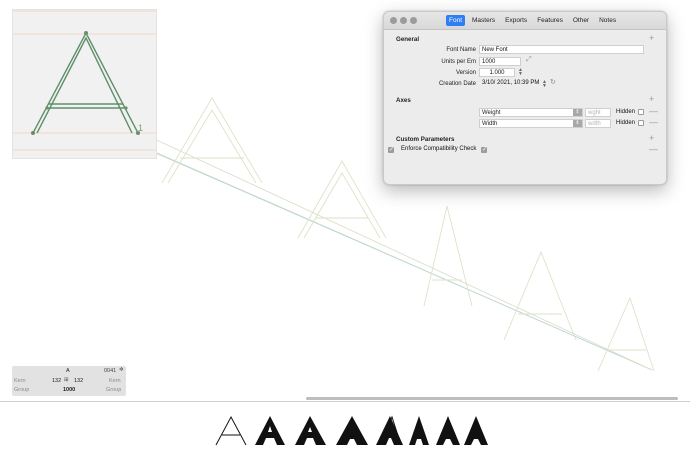 This screenshot has width=690, height=450. Describe the element at coordinates (465, 73) in the screenshot. I see `version-label: Version` at that location.